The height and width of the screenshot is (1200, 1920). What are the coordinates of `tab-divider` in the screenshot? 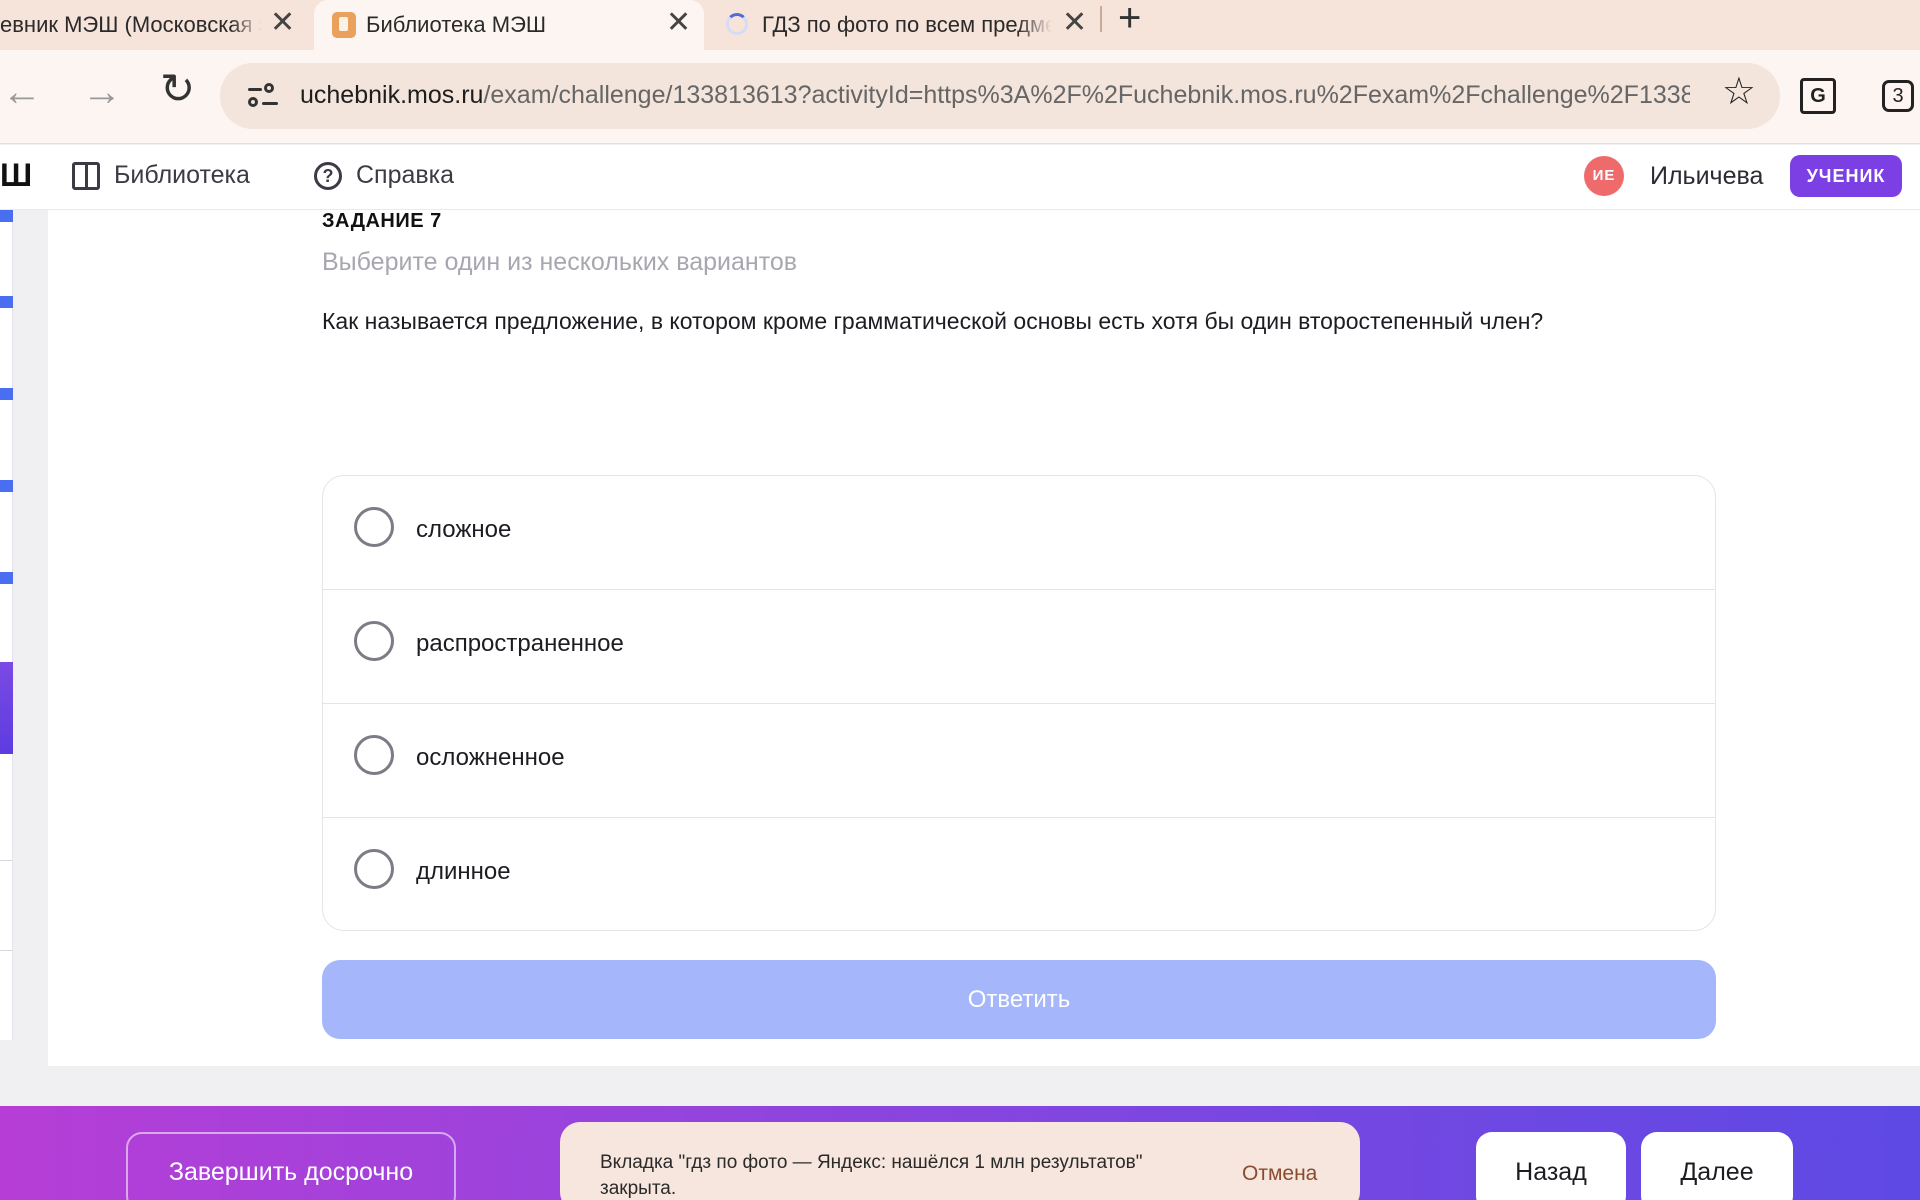 It's located at (1101, 19).